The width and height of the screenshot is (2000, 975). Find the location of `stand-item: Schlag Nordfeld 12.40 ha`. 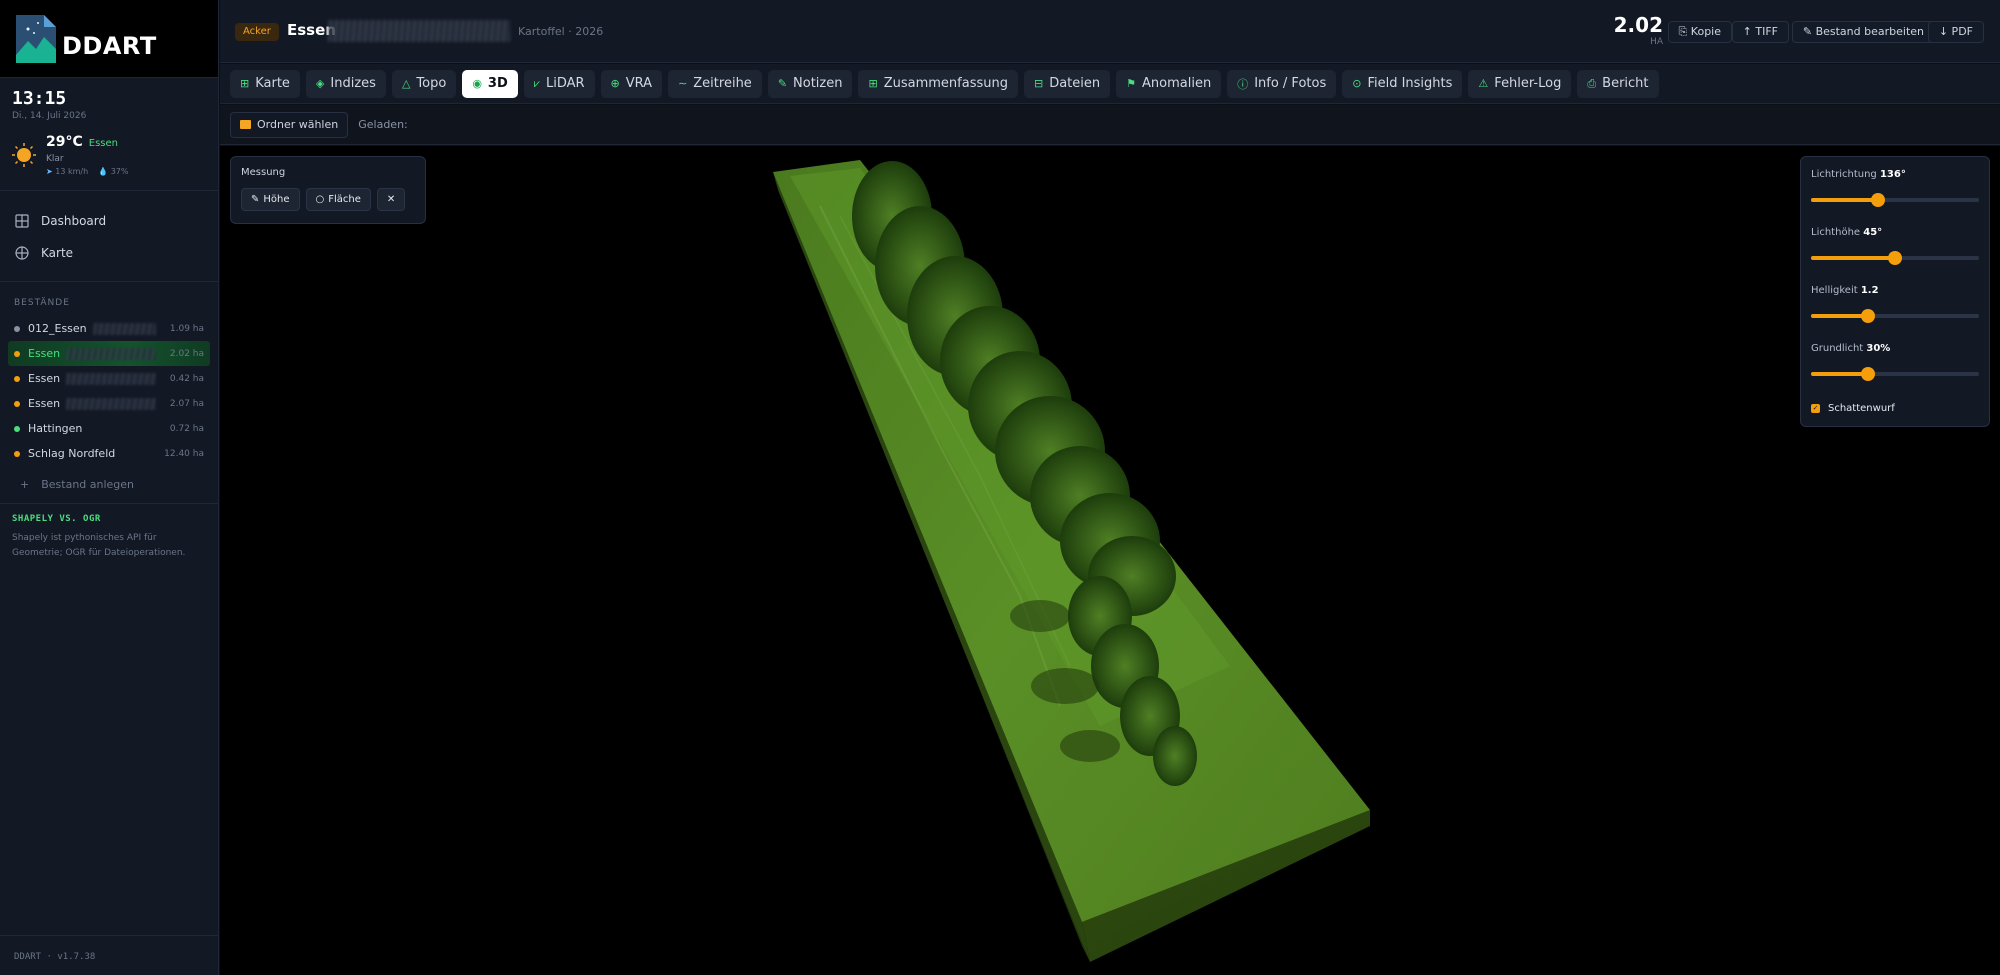

stand-item: Schlag Nordfeld 12.40 ha is located at coordinates (109, 453).